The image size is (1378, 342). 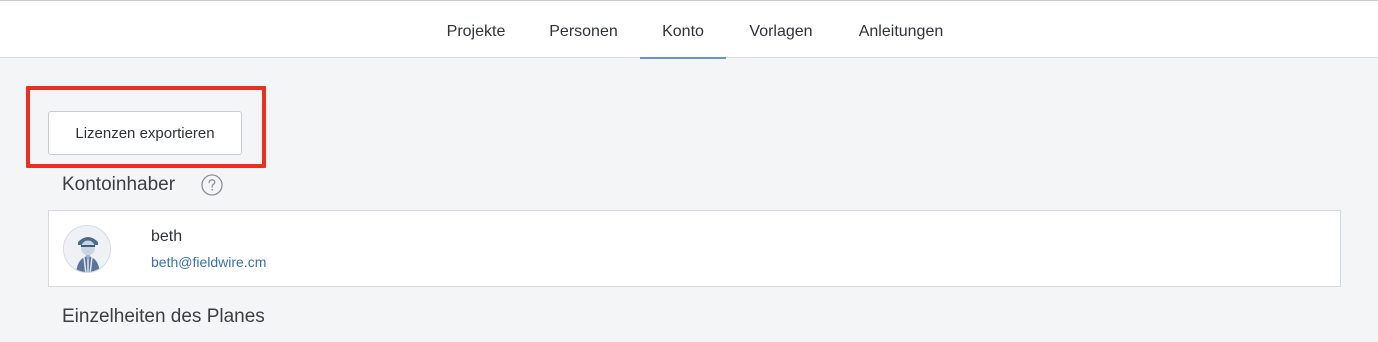 What do you see at coordinates (212, 185) in the screenshot?
I see `question-circle-icon` at bounding box center [212, 185].